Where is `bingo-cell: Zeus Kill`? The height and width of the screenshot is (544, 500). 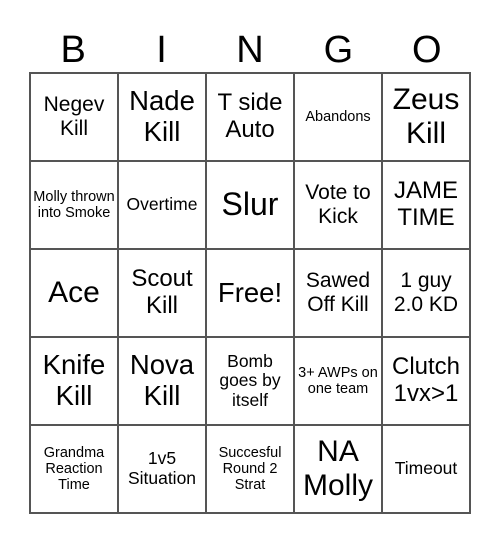 bingo-cell: Zeus Kill is located at coordinates (426, 117).